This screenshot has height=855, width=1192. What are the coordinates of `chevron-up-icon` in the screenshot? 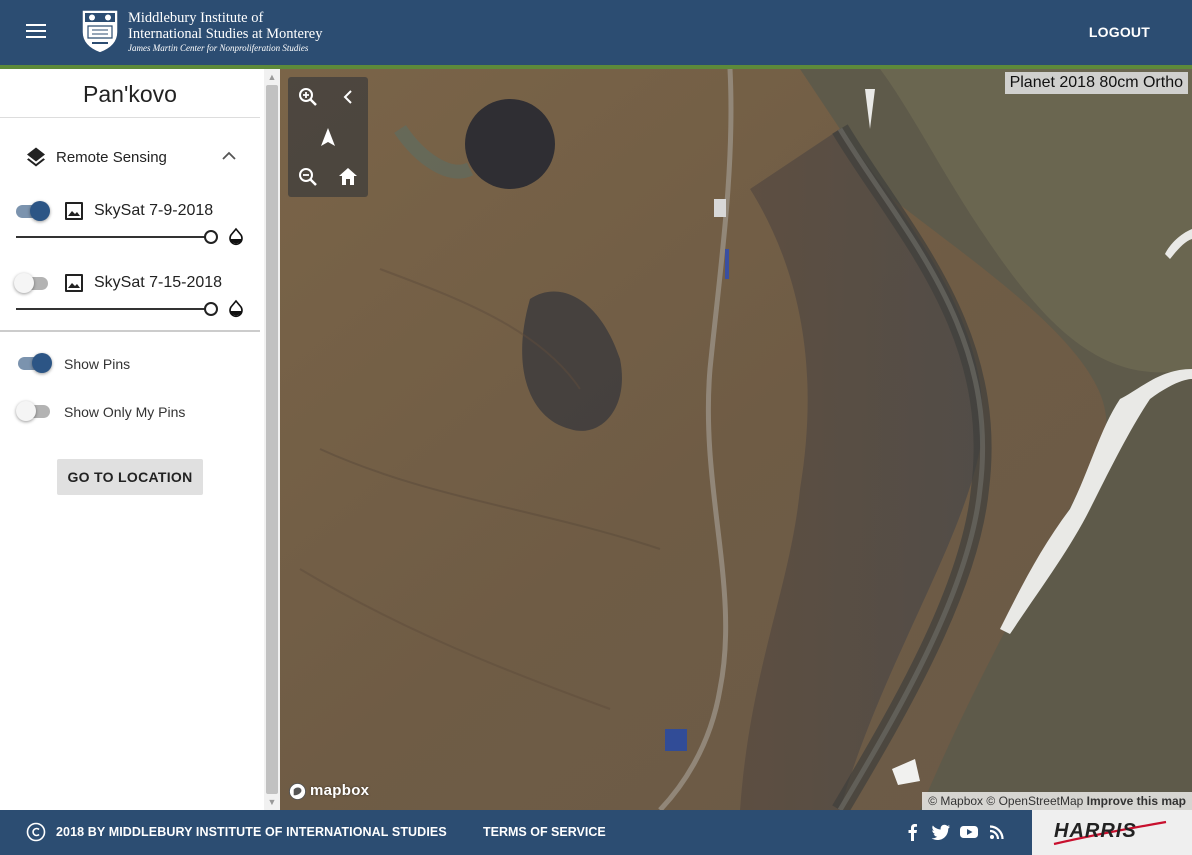 It's located at (229, 156).